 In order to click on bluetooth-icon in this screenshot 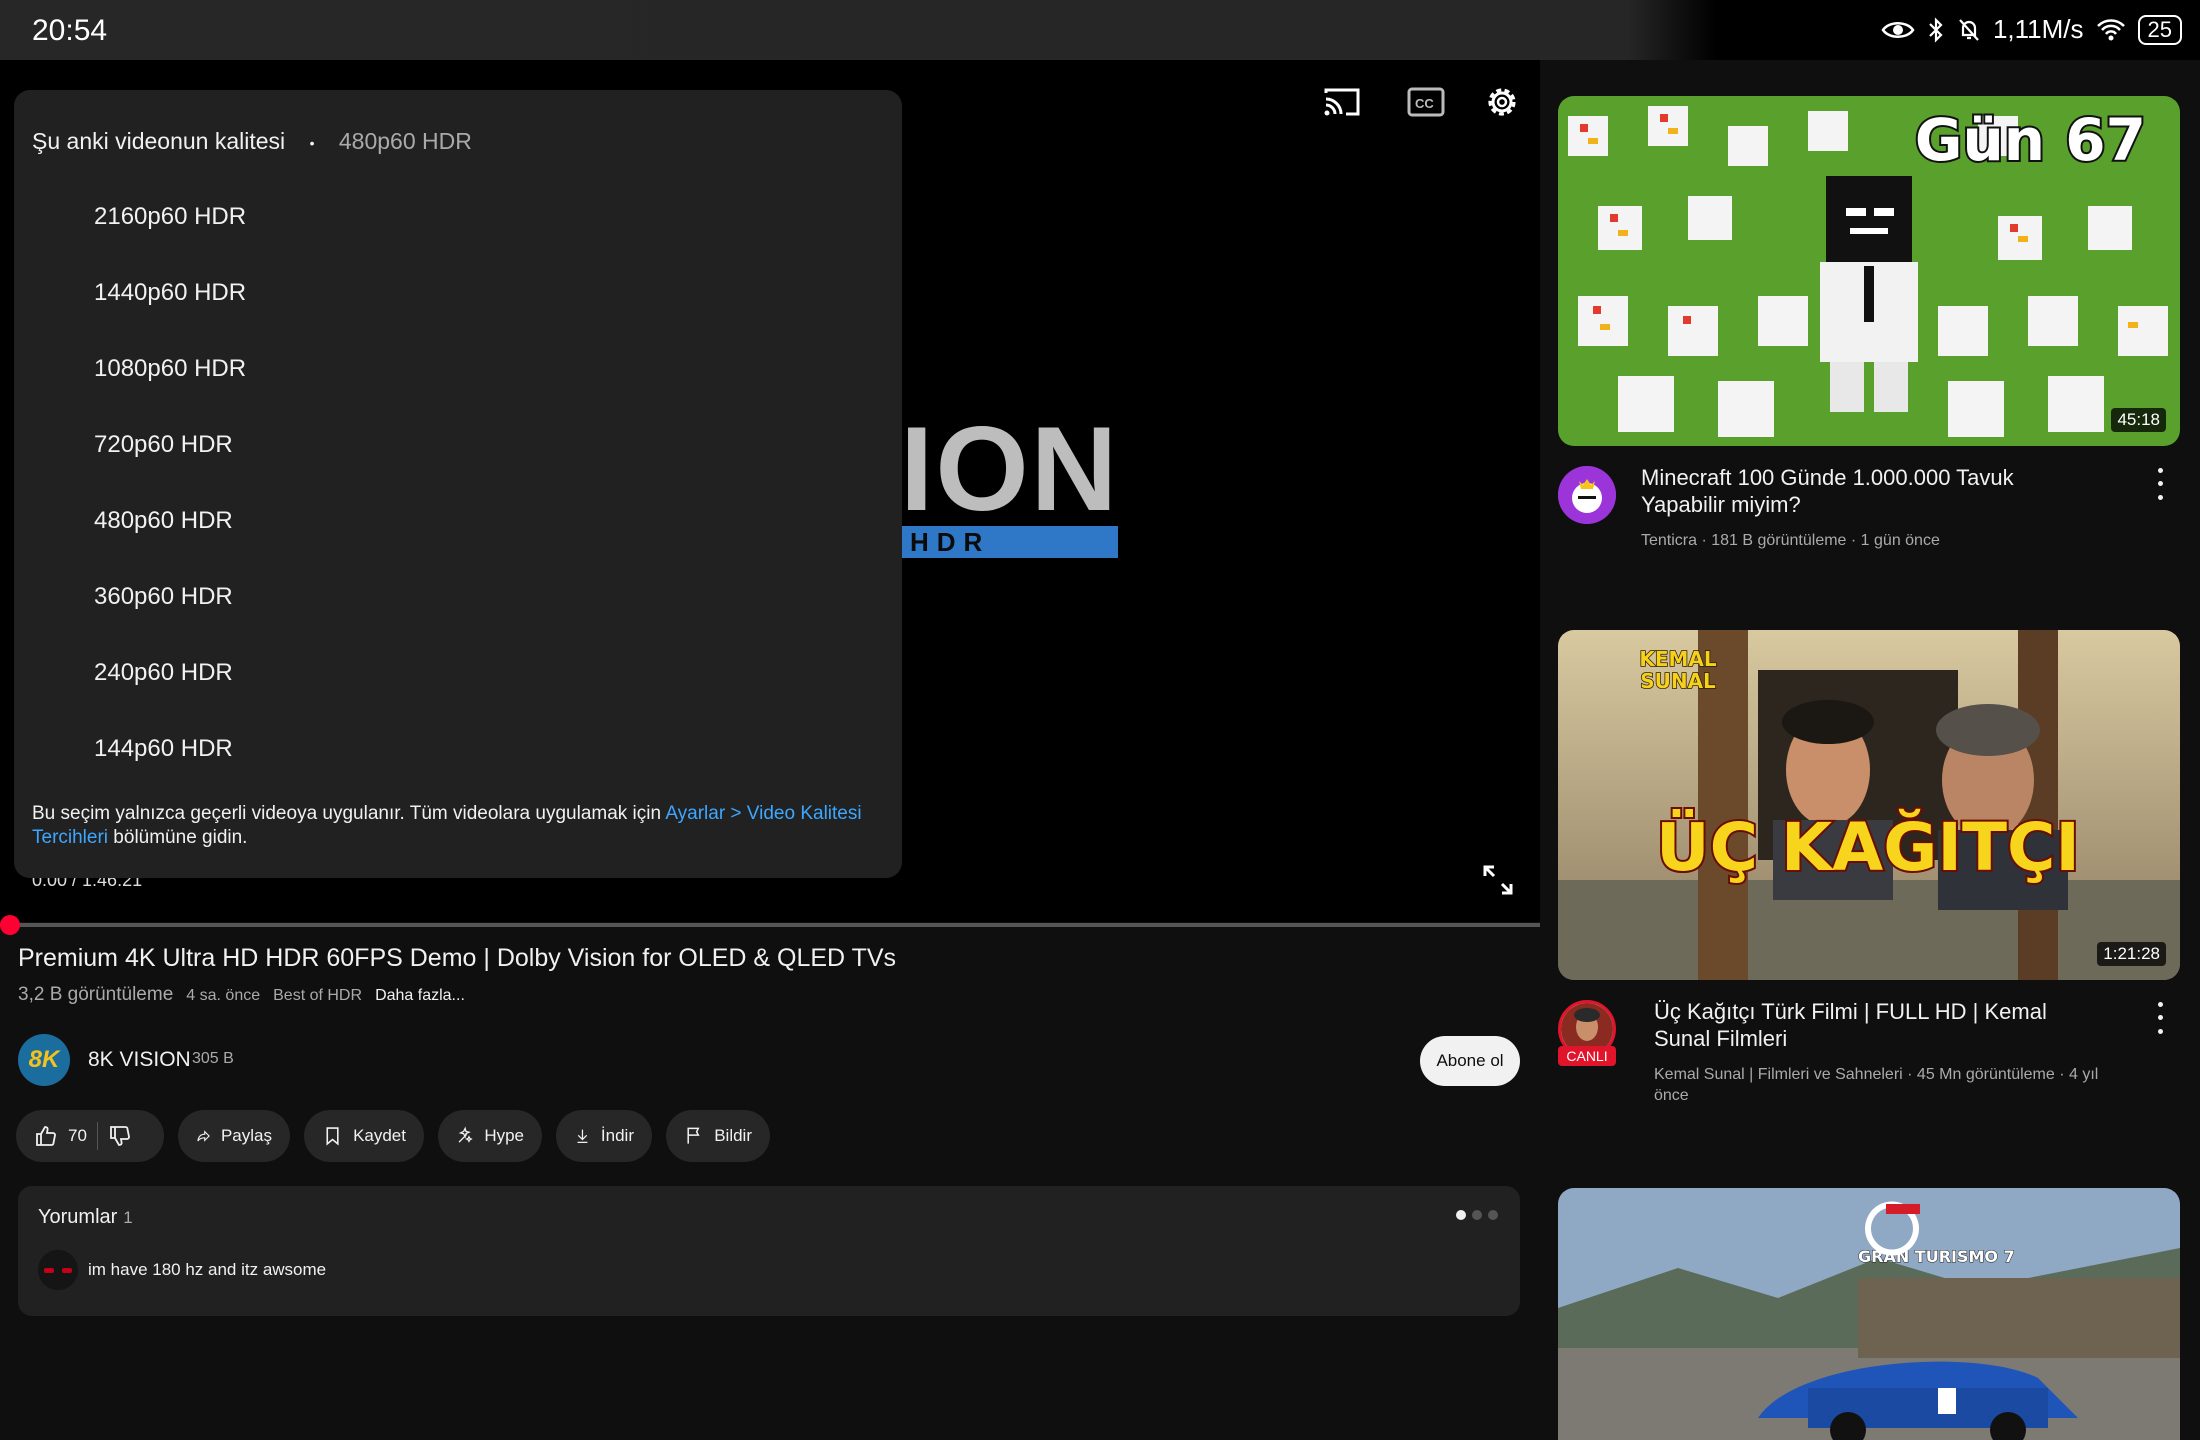, I will do `click(1936, 29)`.